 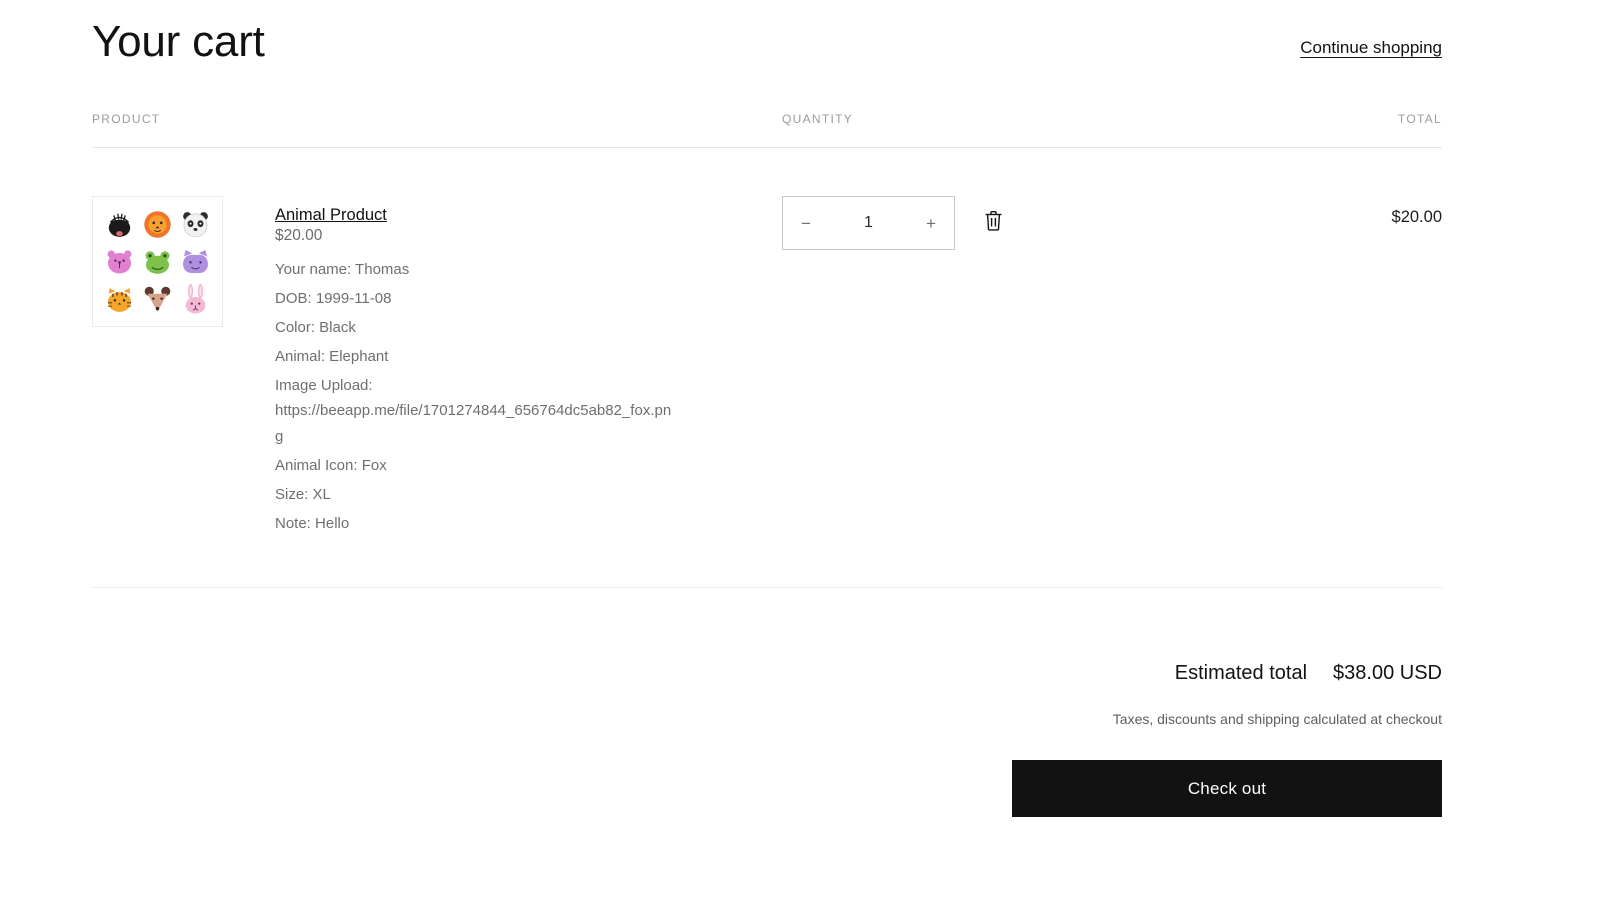 What do you see at coordinates (196, 262) in the screenshot?
I see `purple-cat-icon` at bounding box center [196, 262].